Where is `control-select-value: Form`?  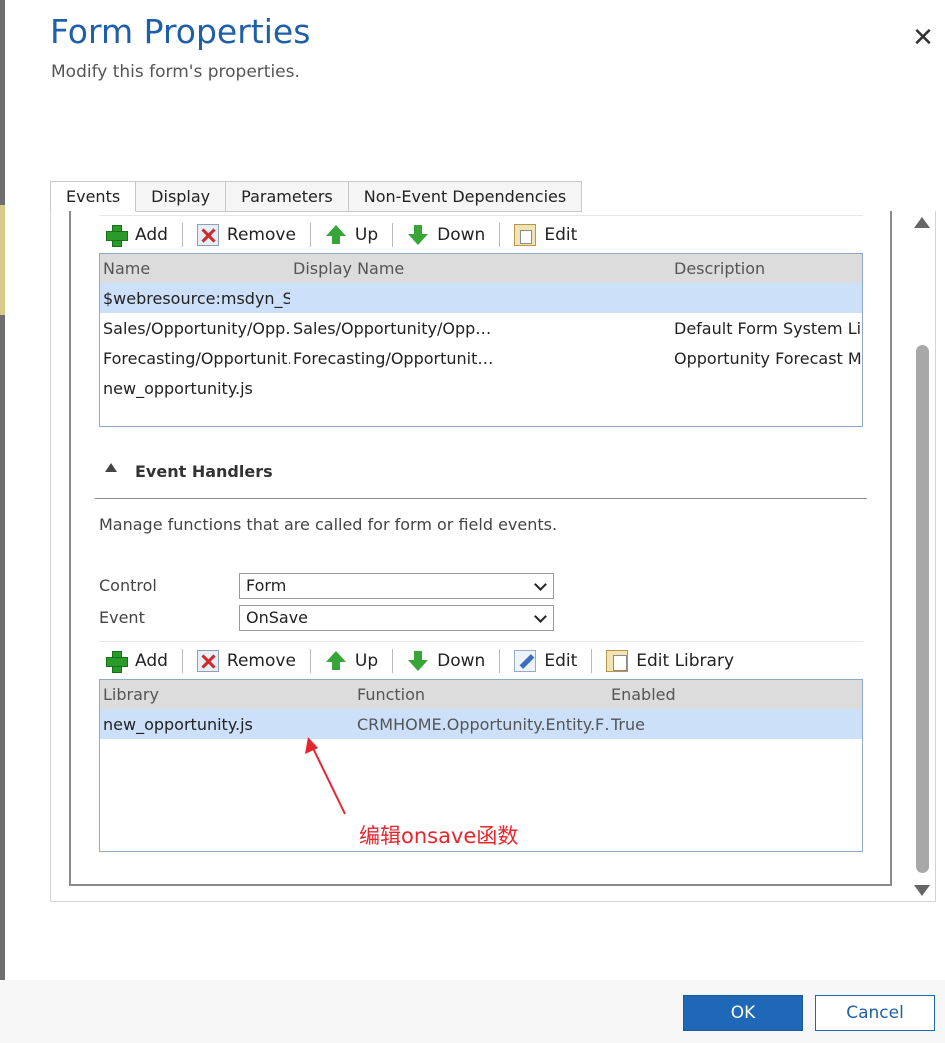
control-select-value: Form is located at coordinates (266, 585).